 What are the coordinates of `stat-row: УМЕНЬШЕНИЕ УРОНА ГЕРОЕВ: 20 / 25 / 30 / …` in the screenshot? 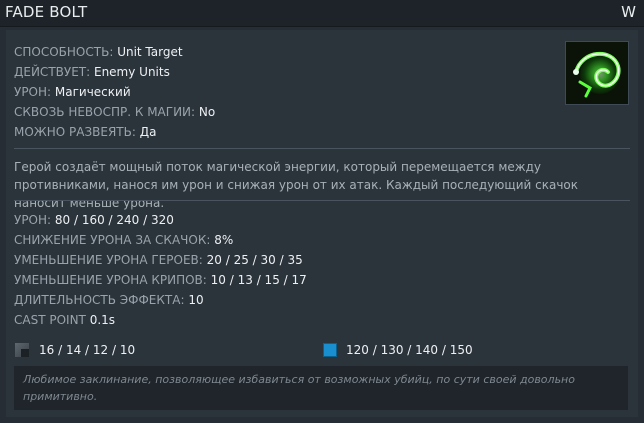 It's located at (158, 260).